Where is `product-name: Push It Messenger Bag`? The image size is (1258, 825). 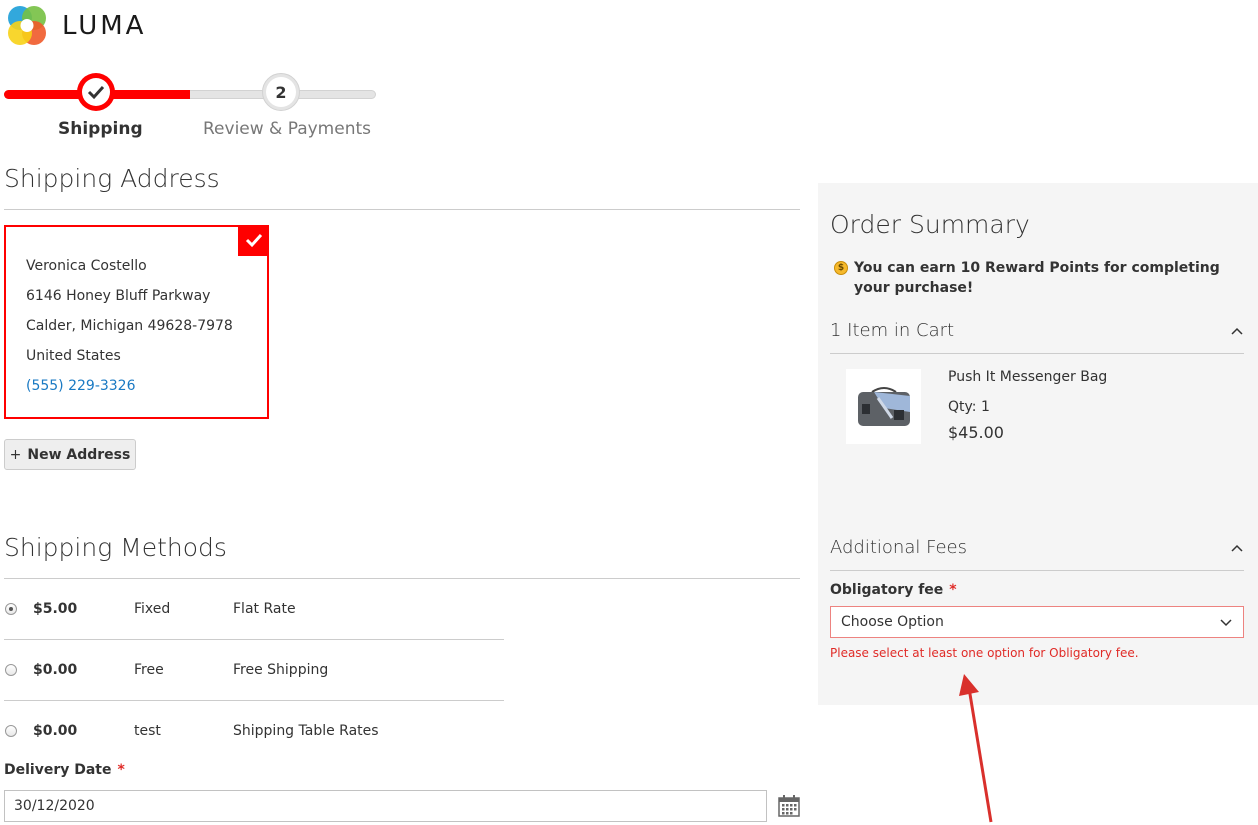
product-name: Push It Messenger Bag is located at coordinates (1028, 377).